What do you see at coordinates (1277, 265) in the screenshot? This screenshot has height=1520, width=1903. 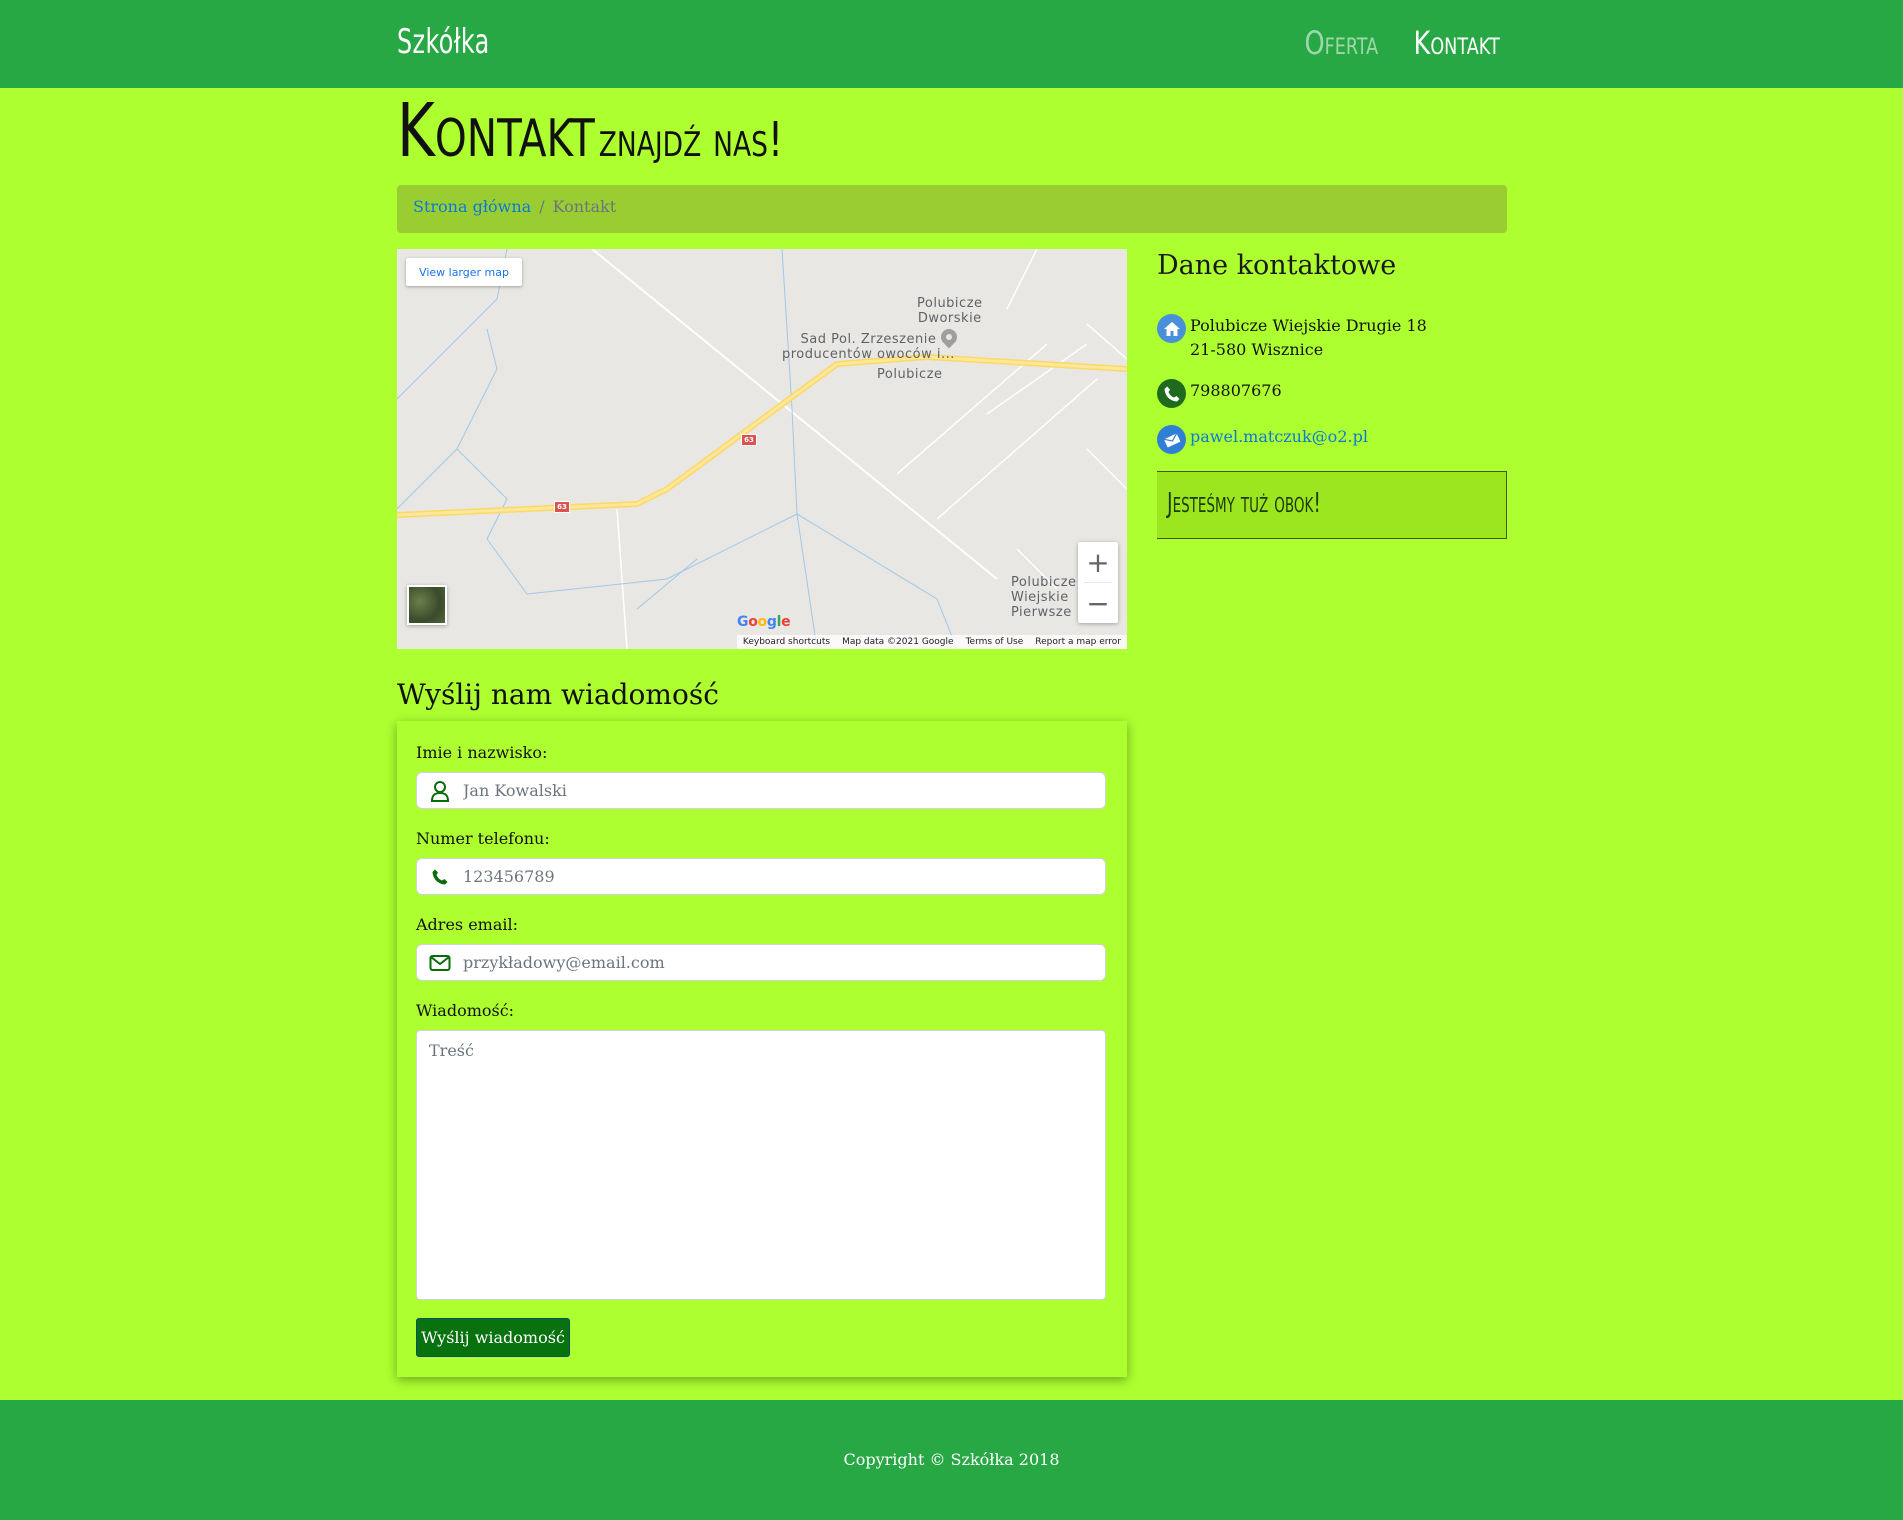 I see `contact-title: Dane kontaktowe` at bounding box center [1277, 265].